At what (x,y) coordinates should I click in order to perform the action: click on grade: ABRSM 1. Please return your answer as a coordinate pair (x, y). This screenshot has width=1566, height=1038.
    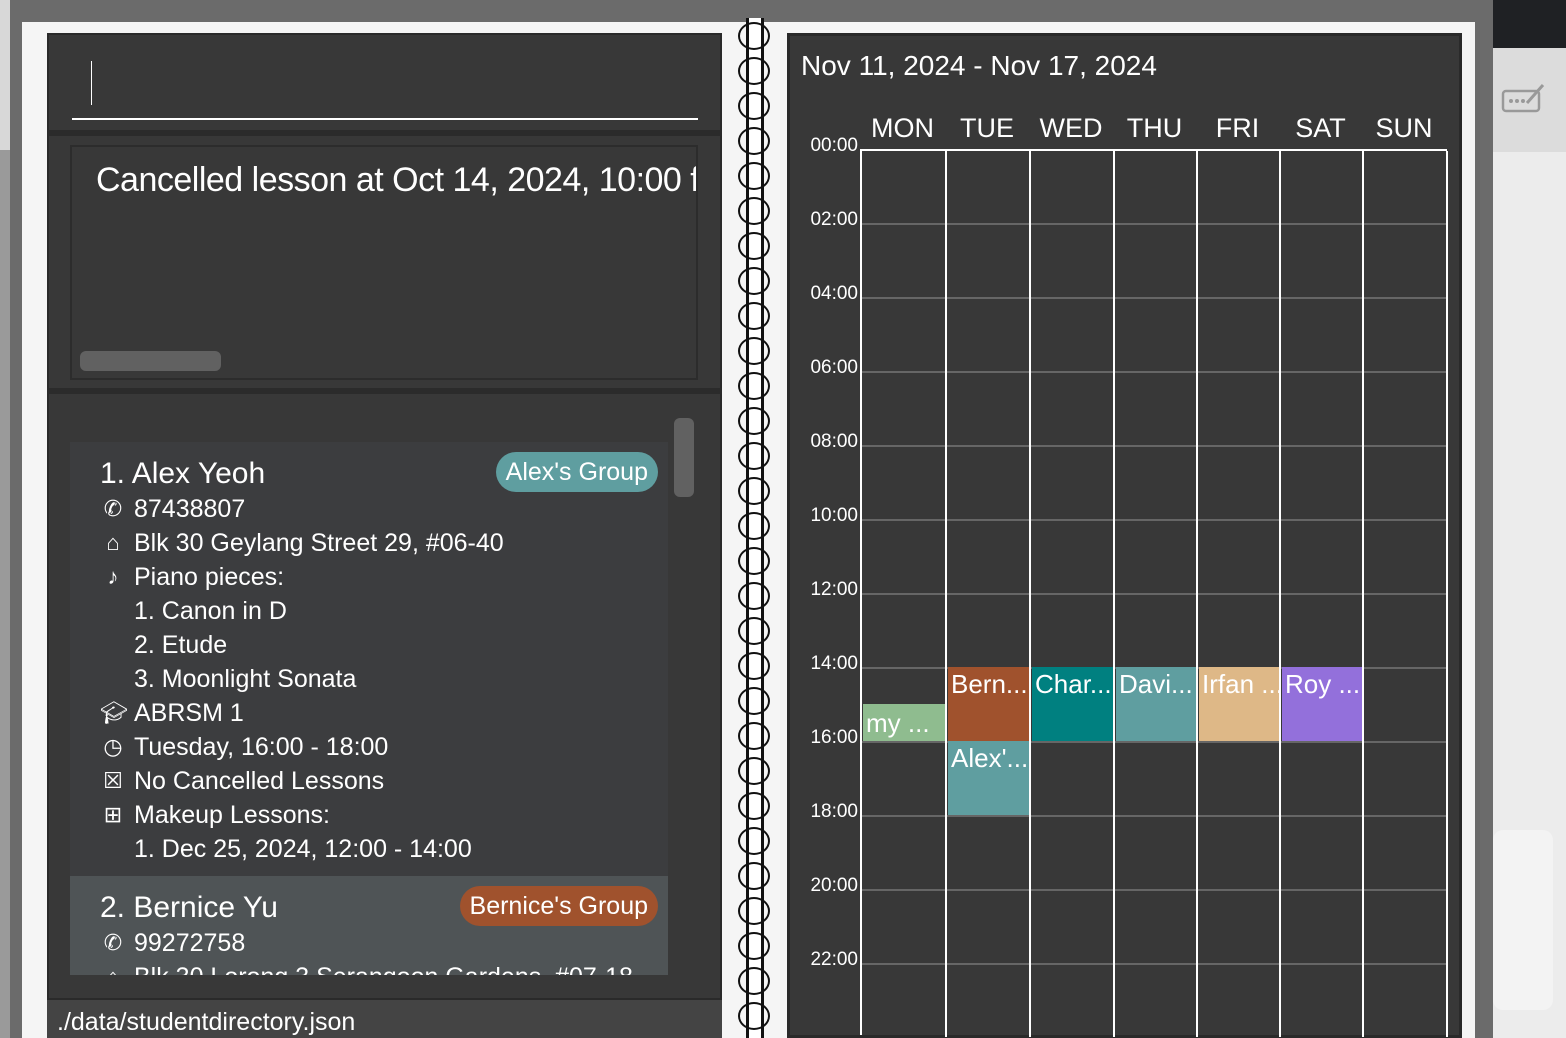
    Looking at the image, I should click on (189, 713).